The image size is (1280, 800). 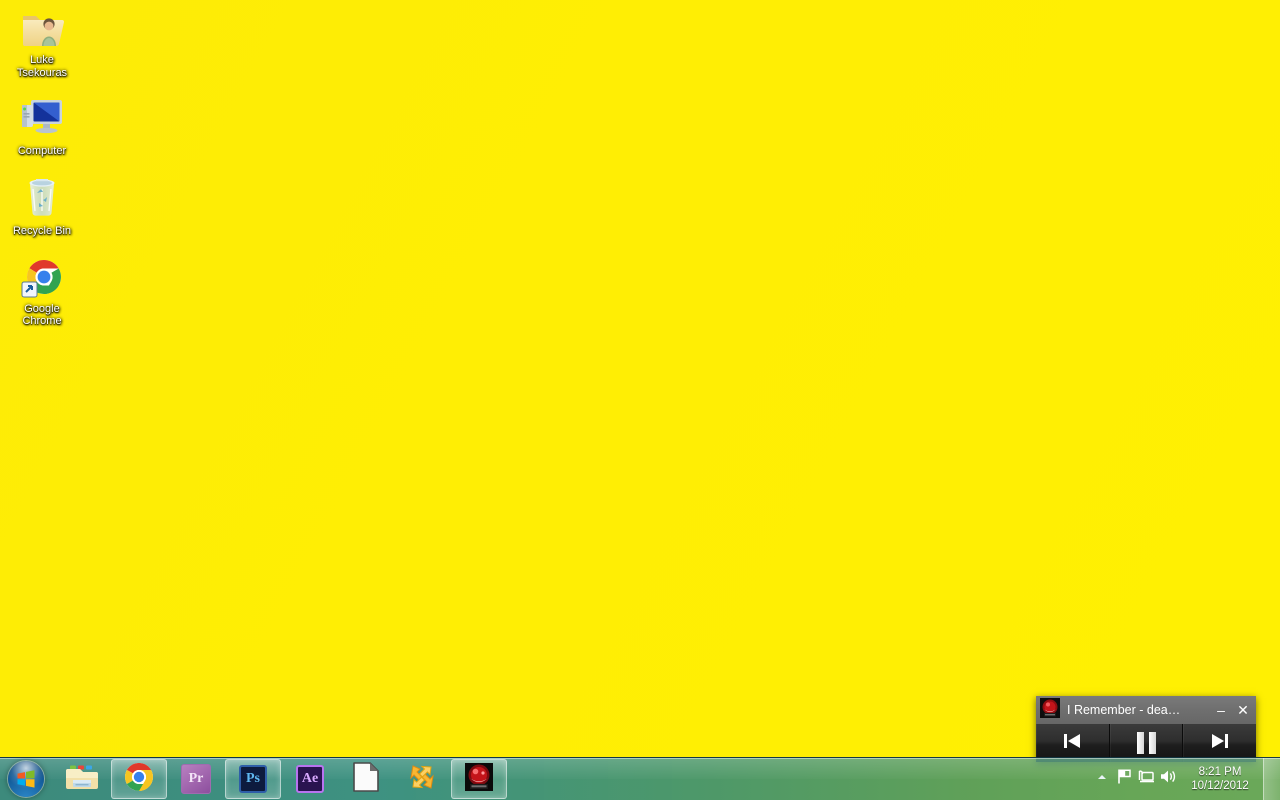 I want to click on network-button, so click(x=1146, y=779).